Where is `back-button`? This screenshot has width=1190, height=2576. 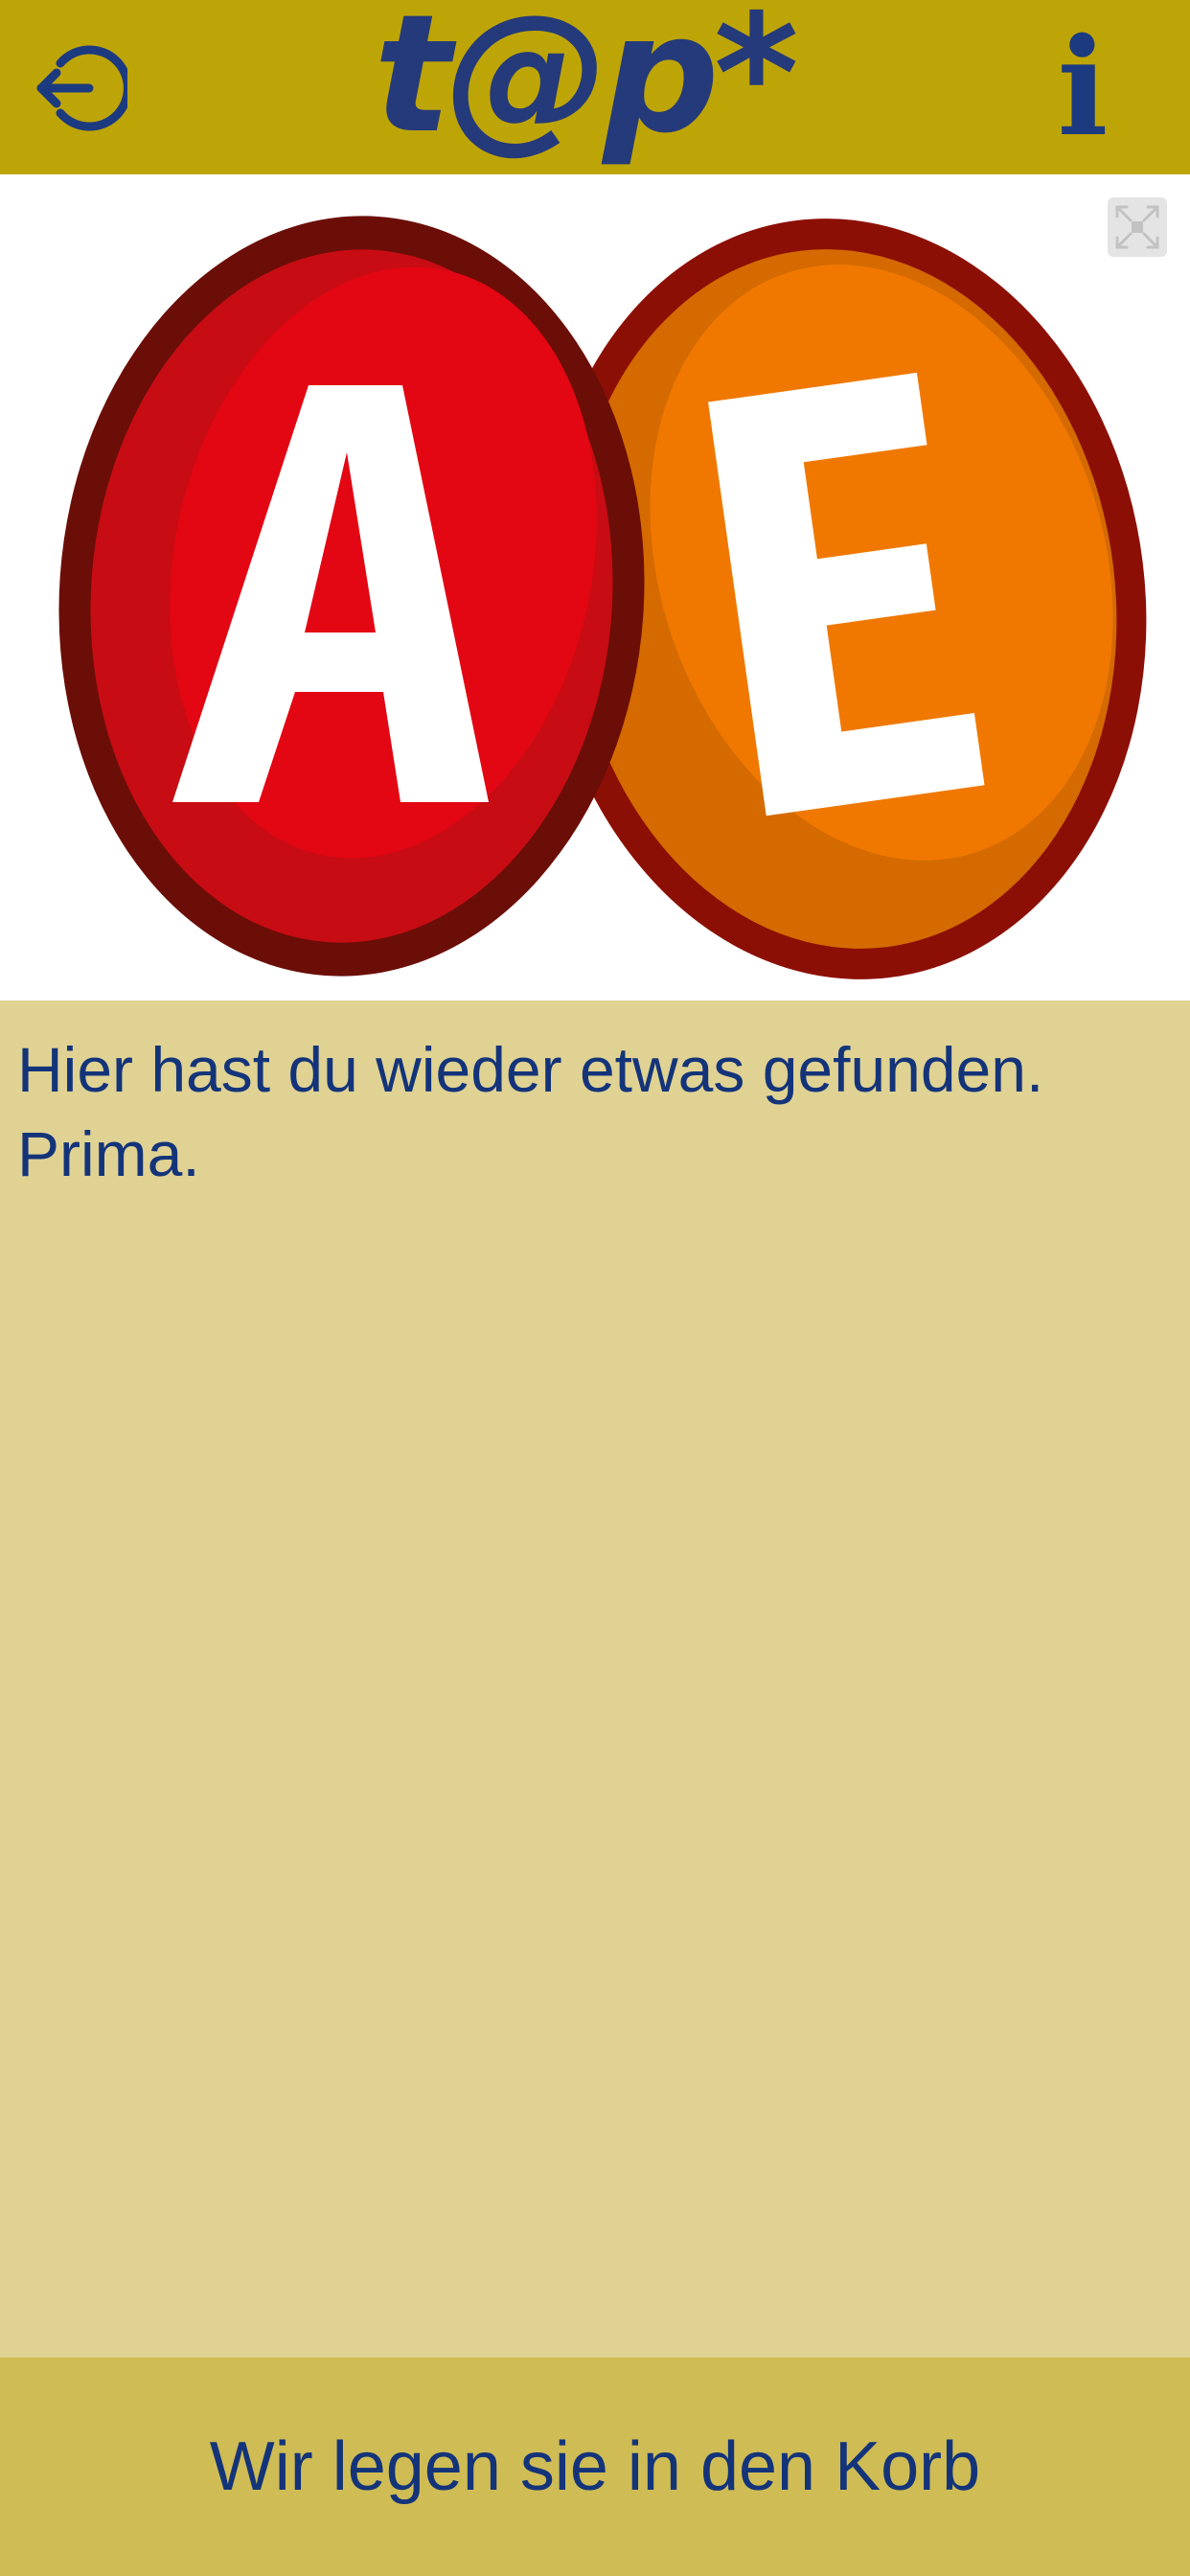
back-button is located at coordinates (78, 88).